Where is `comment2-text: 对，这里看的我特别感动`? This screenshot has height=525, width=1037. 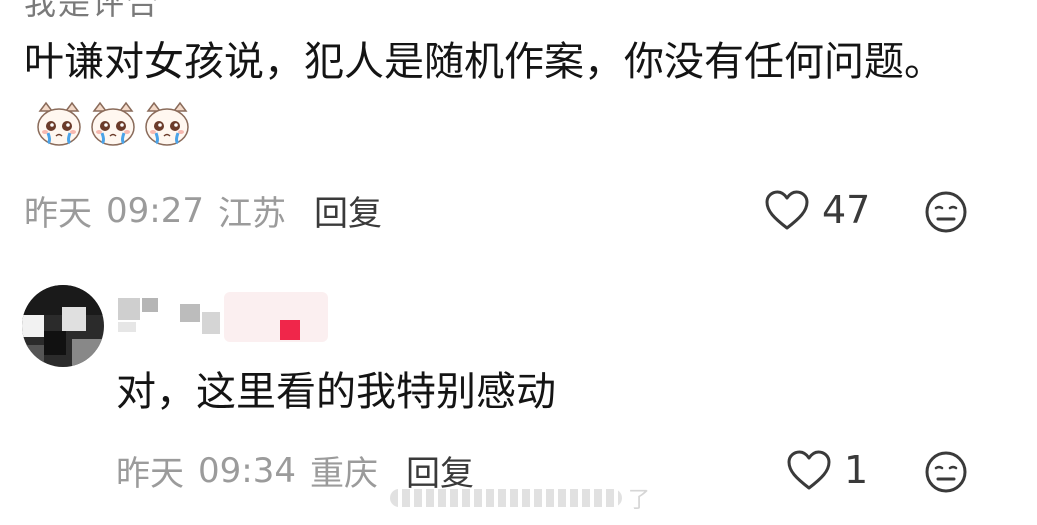 comment2-text: 对，这里看的我特别感动 is located at coordinates (336, 392).